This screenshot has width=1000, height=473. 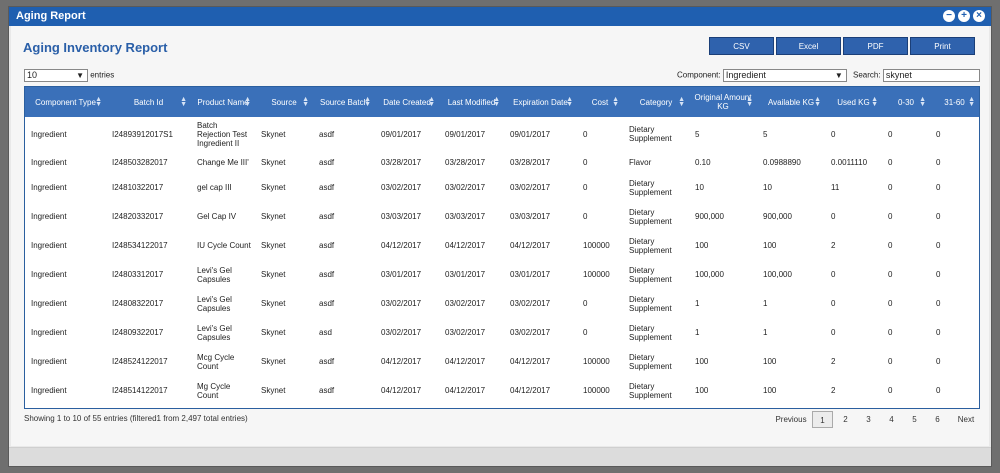 What do you see at coordinates (699, 187) in the screenshot?
I see `table-cell: 10` at bounding box center [699, 187].